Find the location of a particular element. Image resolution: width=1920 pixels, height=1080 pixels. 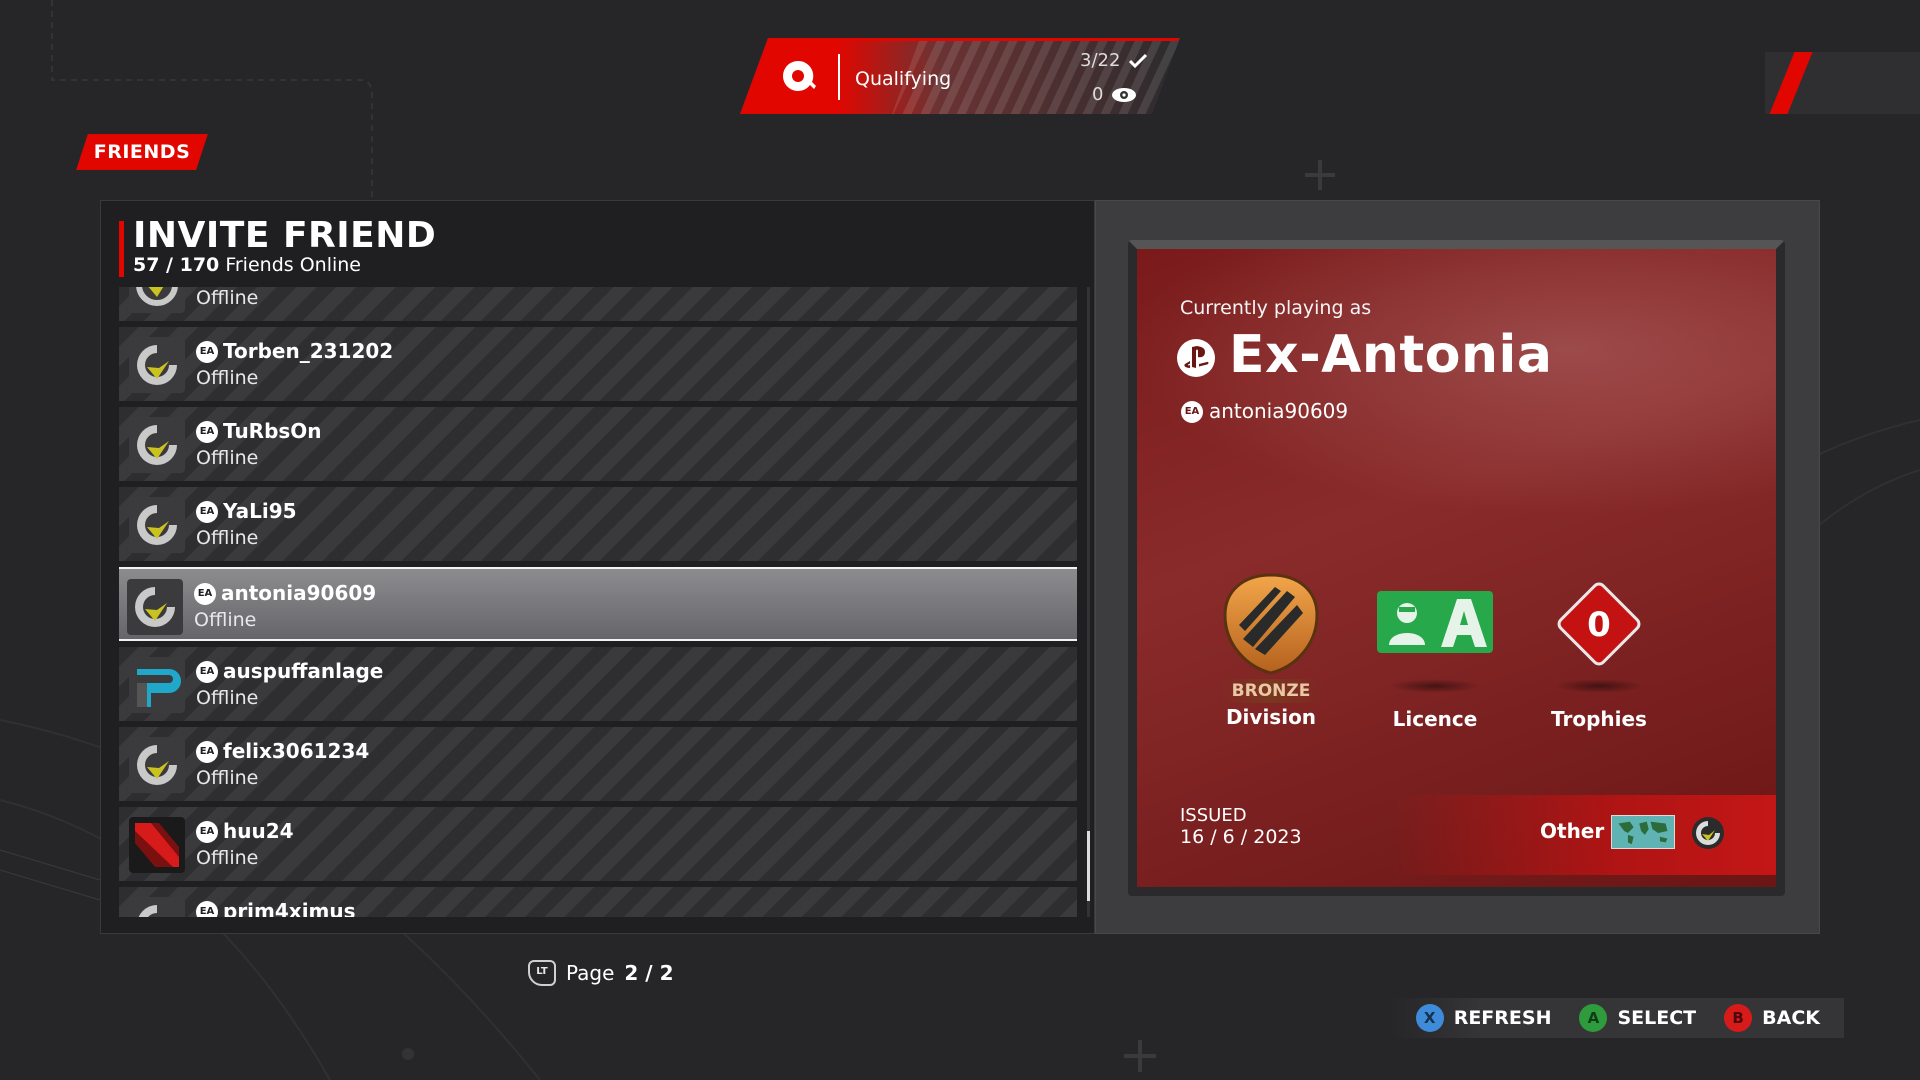

scrollbar-track is located at coordinates (1088, 602).